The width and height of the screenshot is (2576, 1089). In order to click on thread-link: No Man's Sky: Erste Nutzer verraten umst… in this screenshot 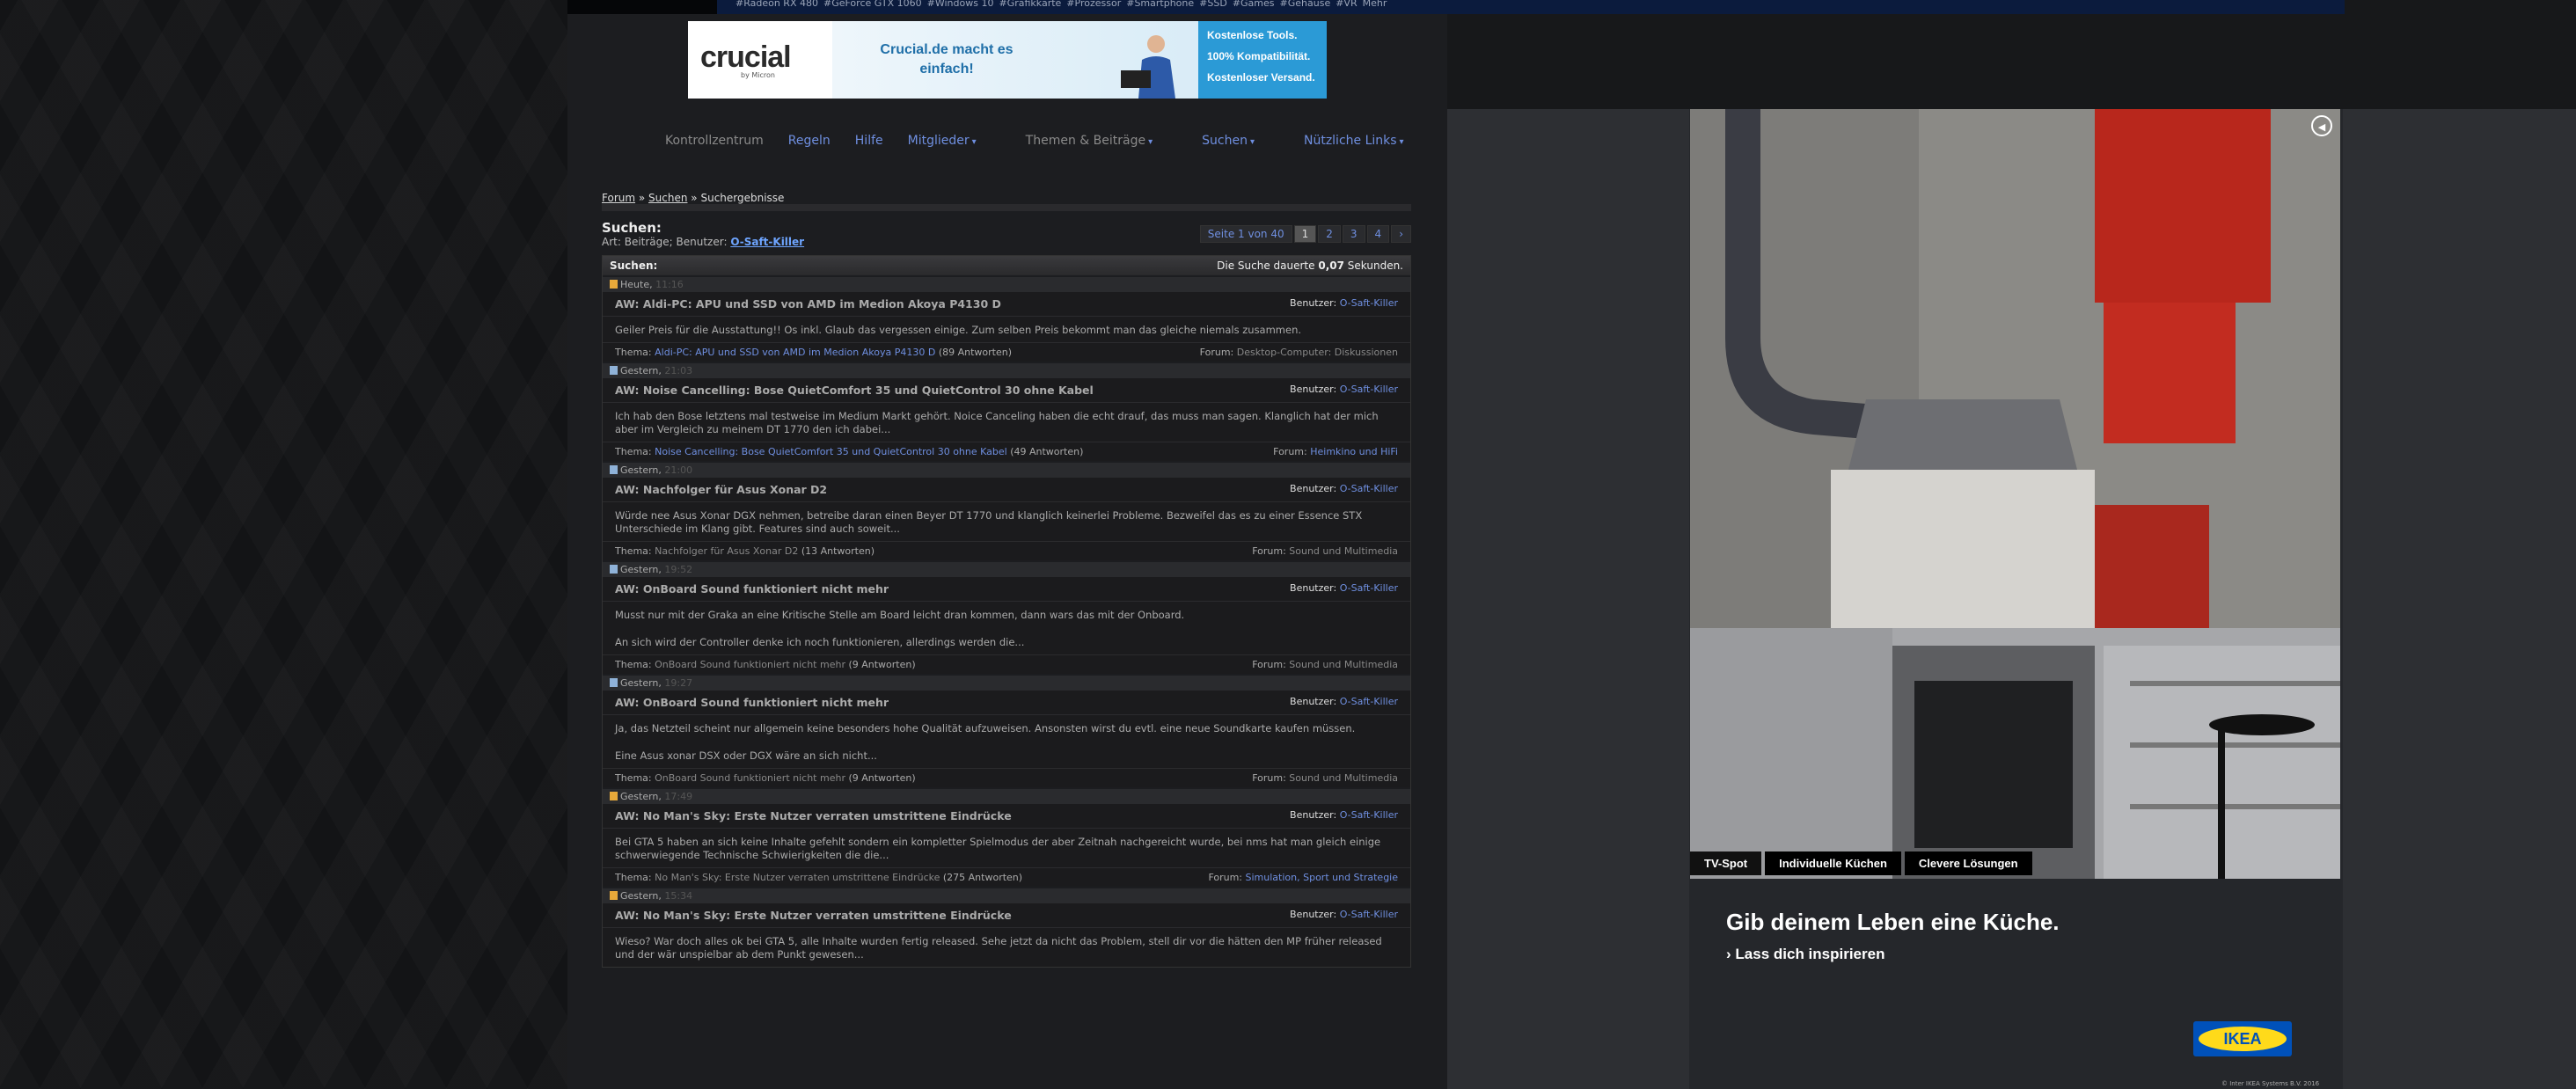, I will do `click(797, 878)`.